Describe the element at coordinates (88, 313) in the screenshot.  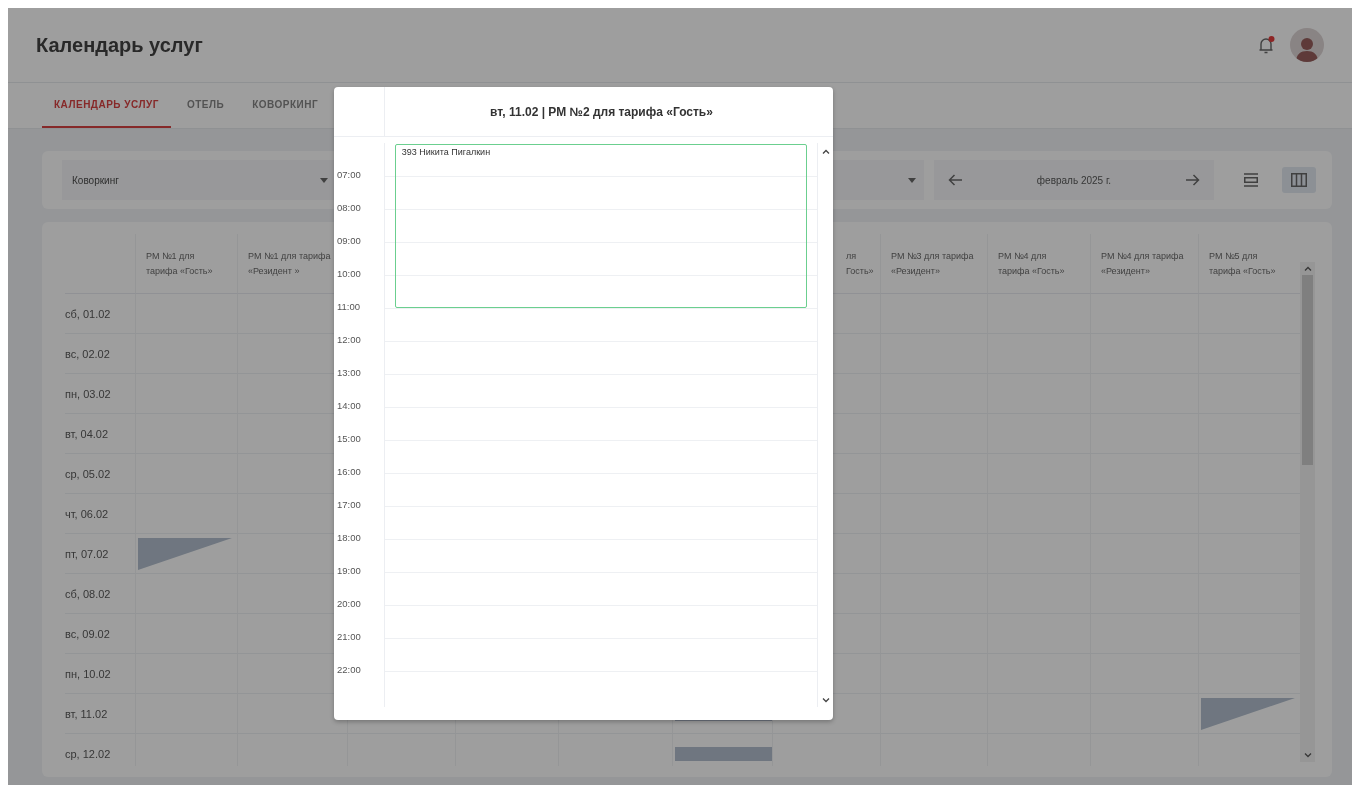
I see `date-label: сб, 01.02` at that location.